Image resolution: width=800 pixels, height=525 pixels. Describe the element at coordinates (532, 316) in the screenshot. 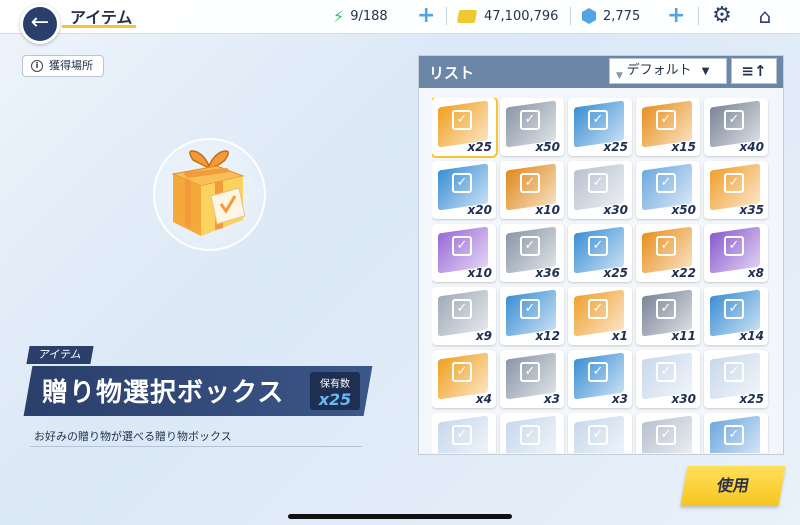

I see `item-cell: ✓ x12` at that location.